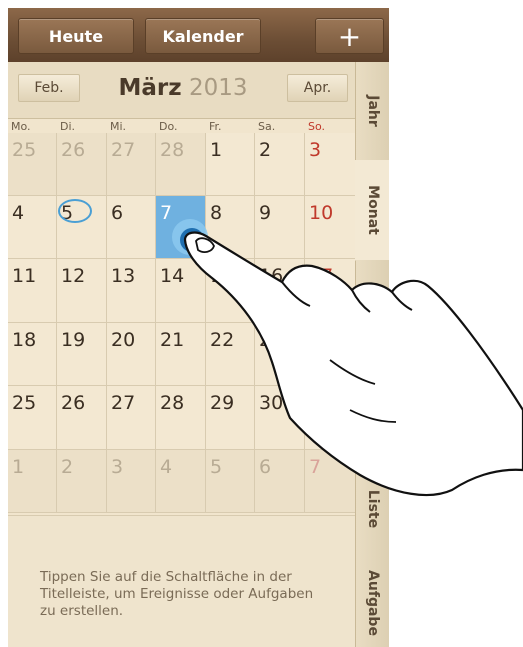  What do you see at coordinates (271, 340) in the screenshot?
I see `day-number: 23` at bounding box center [271, 340].